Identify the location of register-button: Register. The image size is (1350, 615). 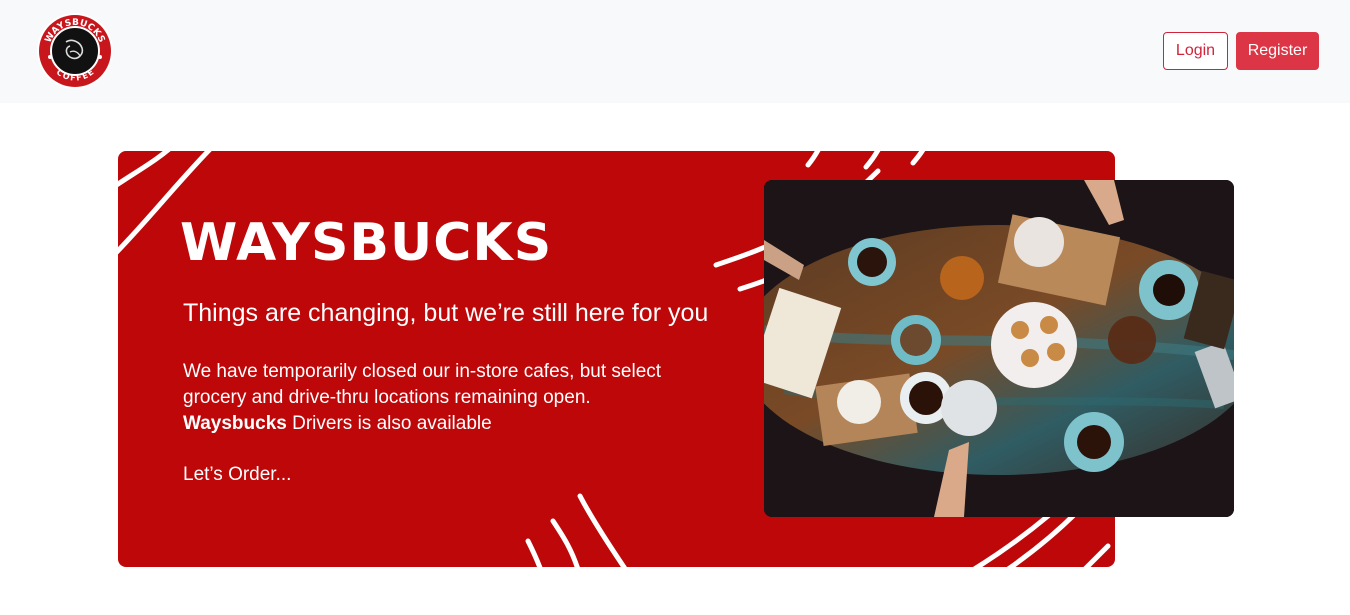
(1277, 51).